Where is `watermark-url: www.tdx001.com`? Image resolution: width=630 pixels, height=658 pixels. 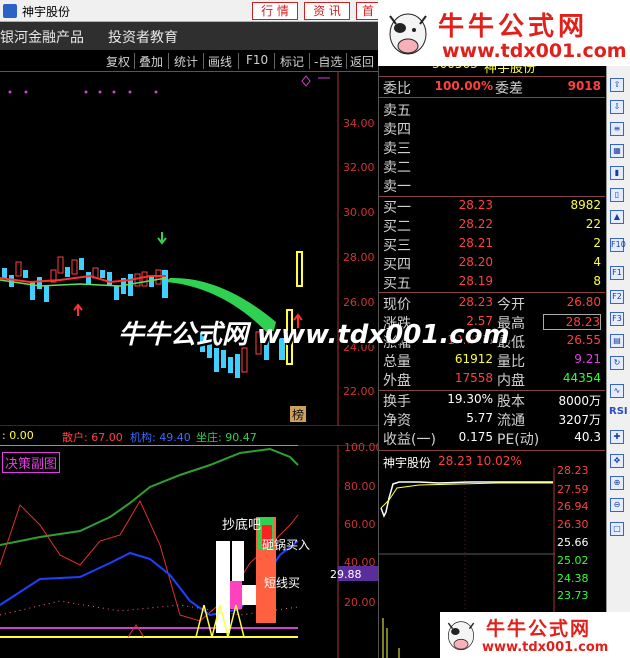
watermark-url: www.tdx001.com is located at coordinates (545, 647).